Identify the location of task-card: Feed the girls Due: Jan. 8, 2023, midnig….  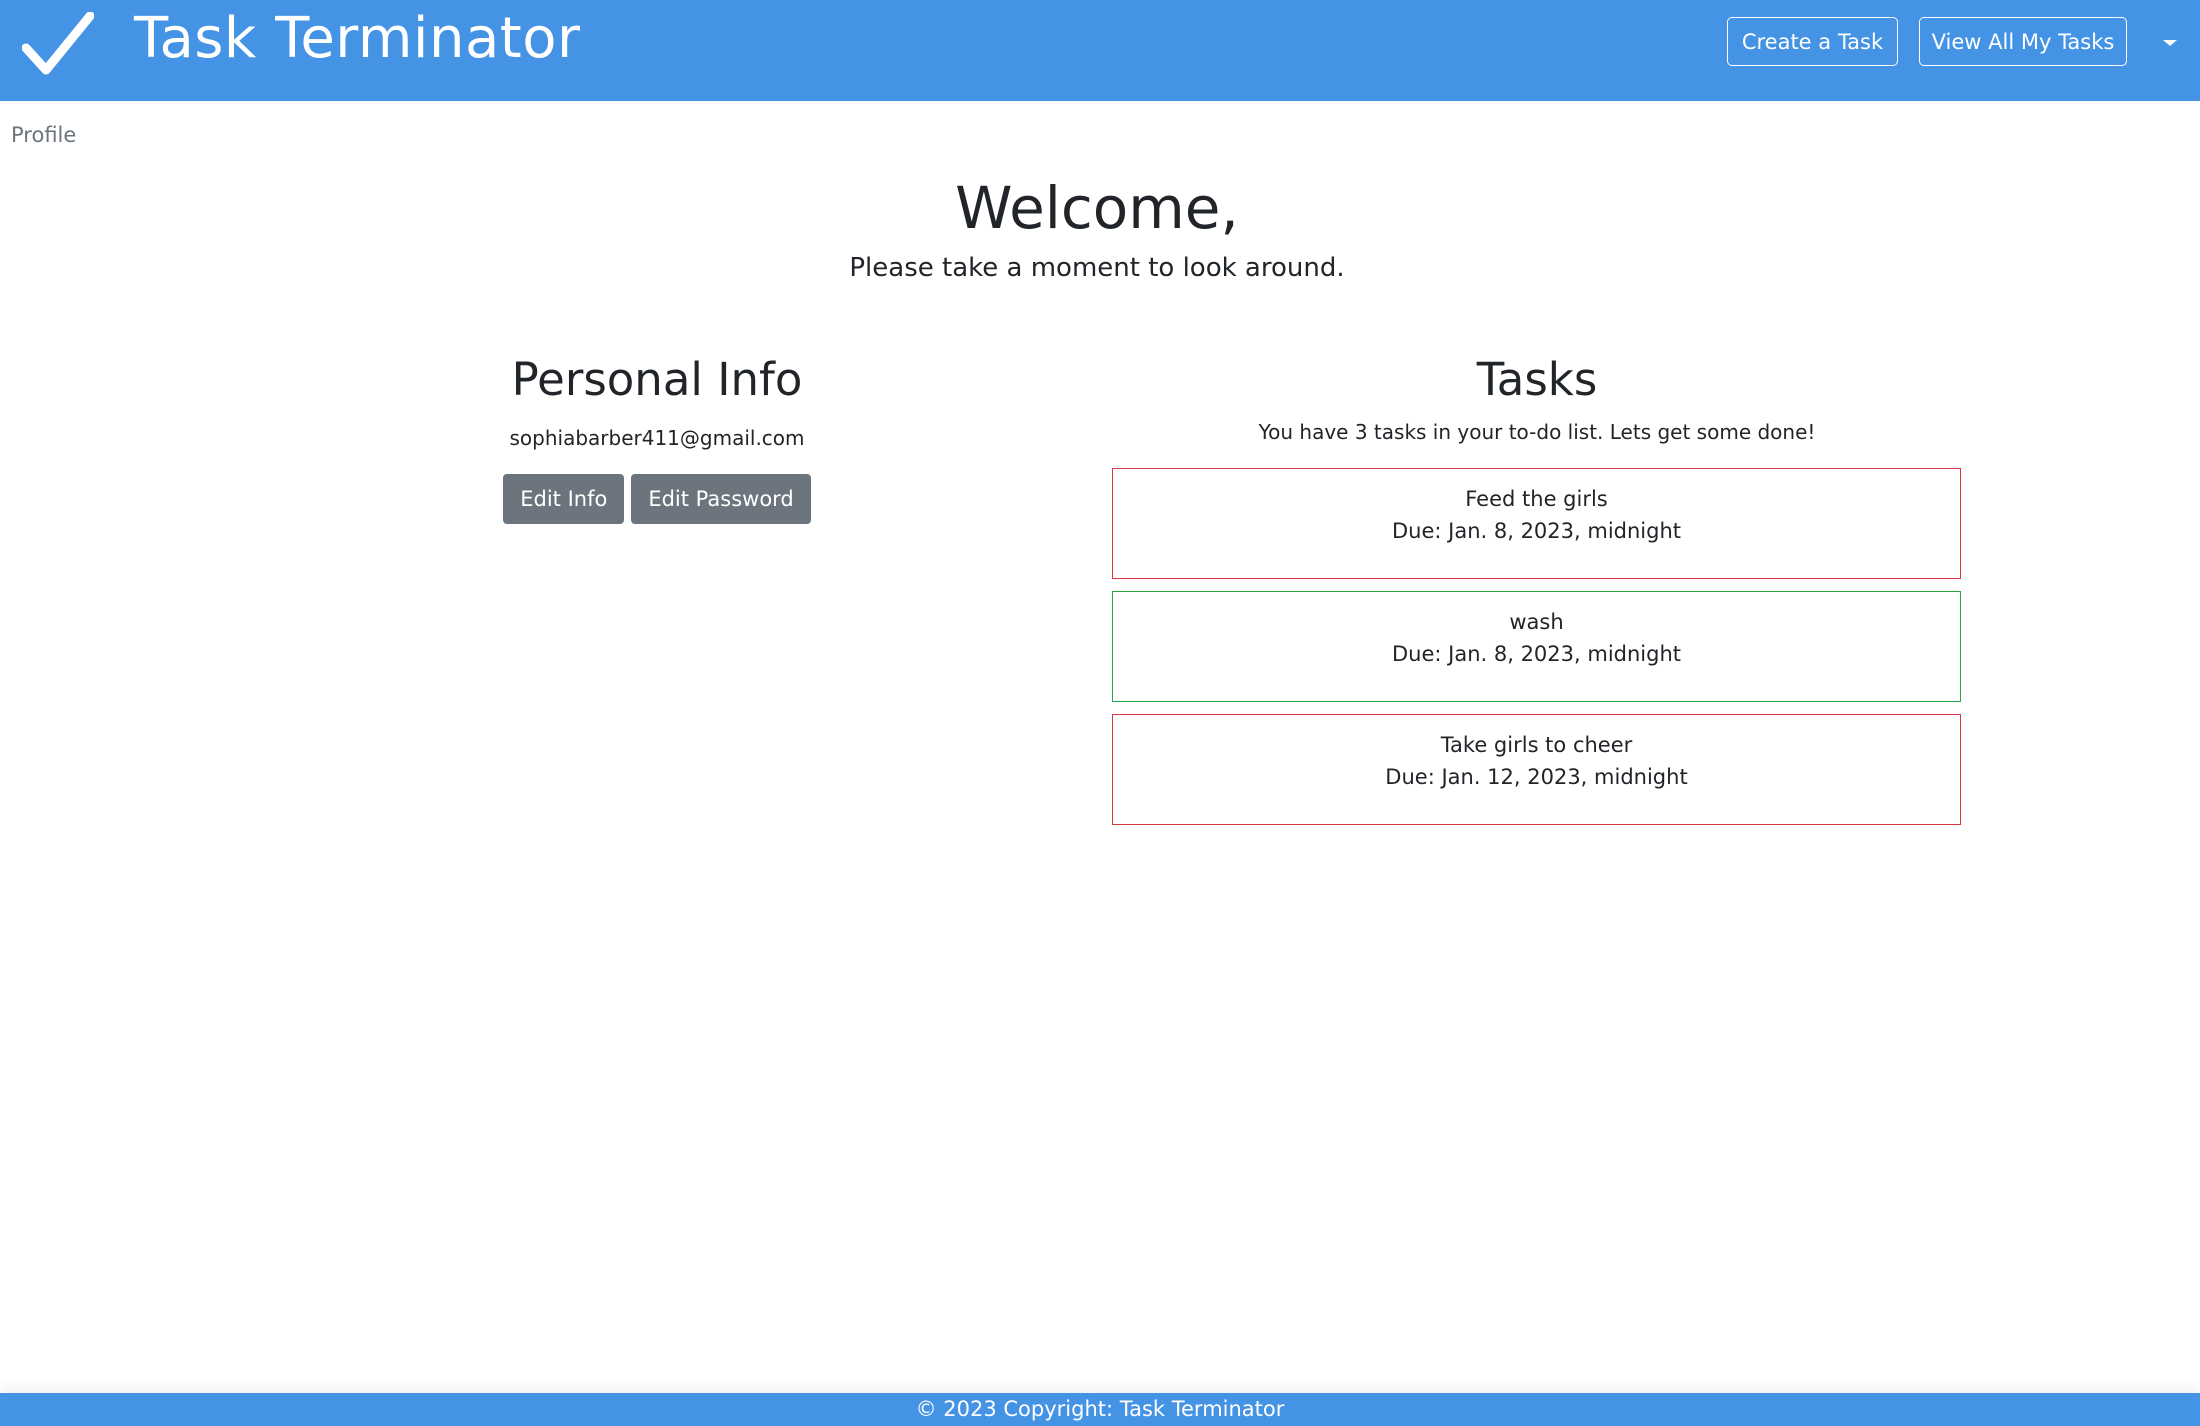
(1536, 523).